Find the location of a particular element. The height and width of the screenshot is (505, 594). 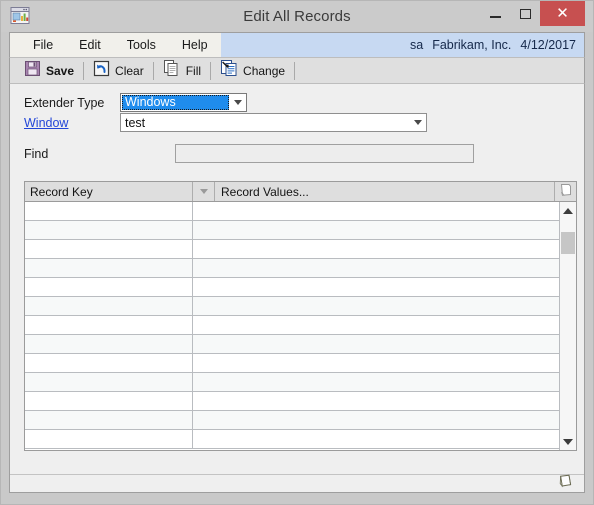

column-header-record-key: Record Key is located at coordinates (109, 191).